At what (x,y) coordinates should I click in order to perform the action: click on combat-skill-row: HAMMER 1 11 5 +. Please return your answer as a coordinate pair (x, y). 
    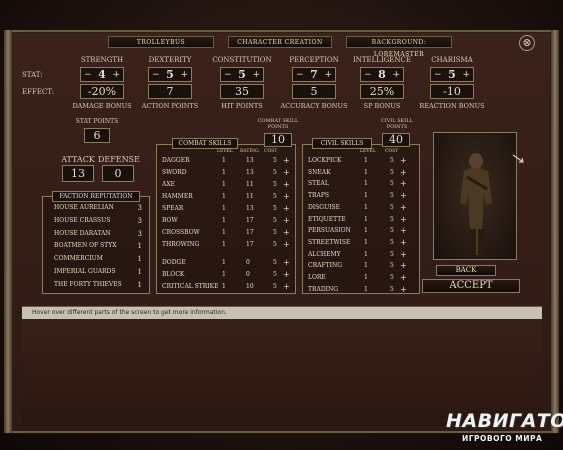
    Looking at the image, I should click on (226, 197).